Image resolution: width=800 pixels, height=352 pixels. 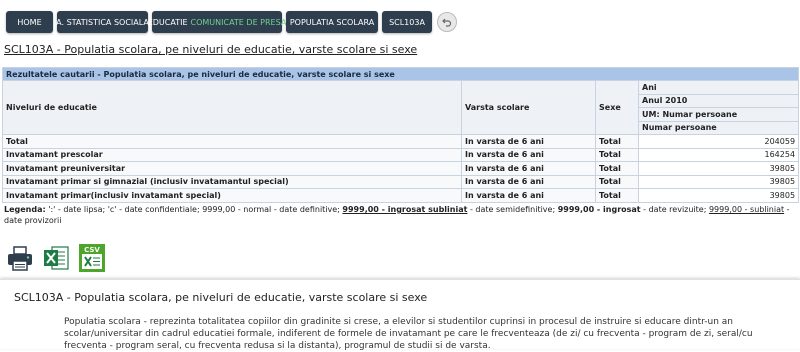 What do you see at coordinates (332, 22) in the screenshot?
I see `nav-school-population-button: POPULATIA SCOLARA` at bounding box center [332, 22].